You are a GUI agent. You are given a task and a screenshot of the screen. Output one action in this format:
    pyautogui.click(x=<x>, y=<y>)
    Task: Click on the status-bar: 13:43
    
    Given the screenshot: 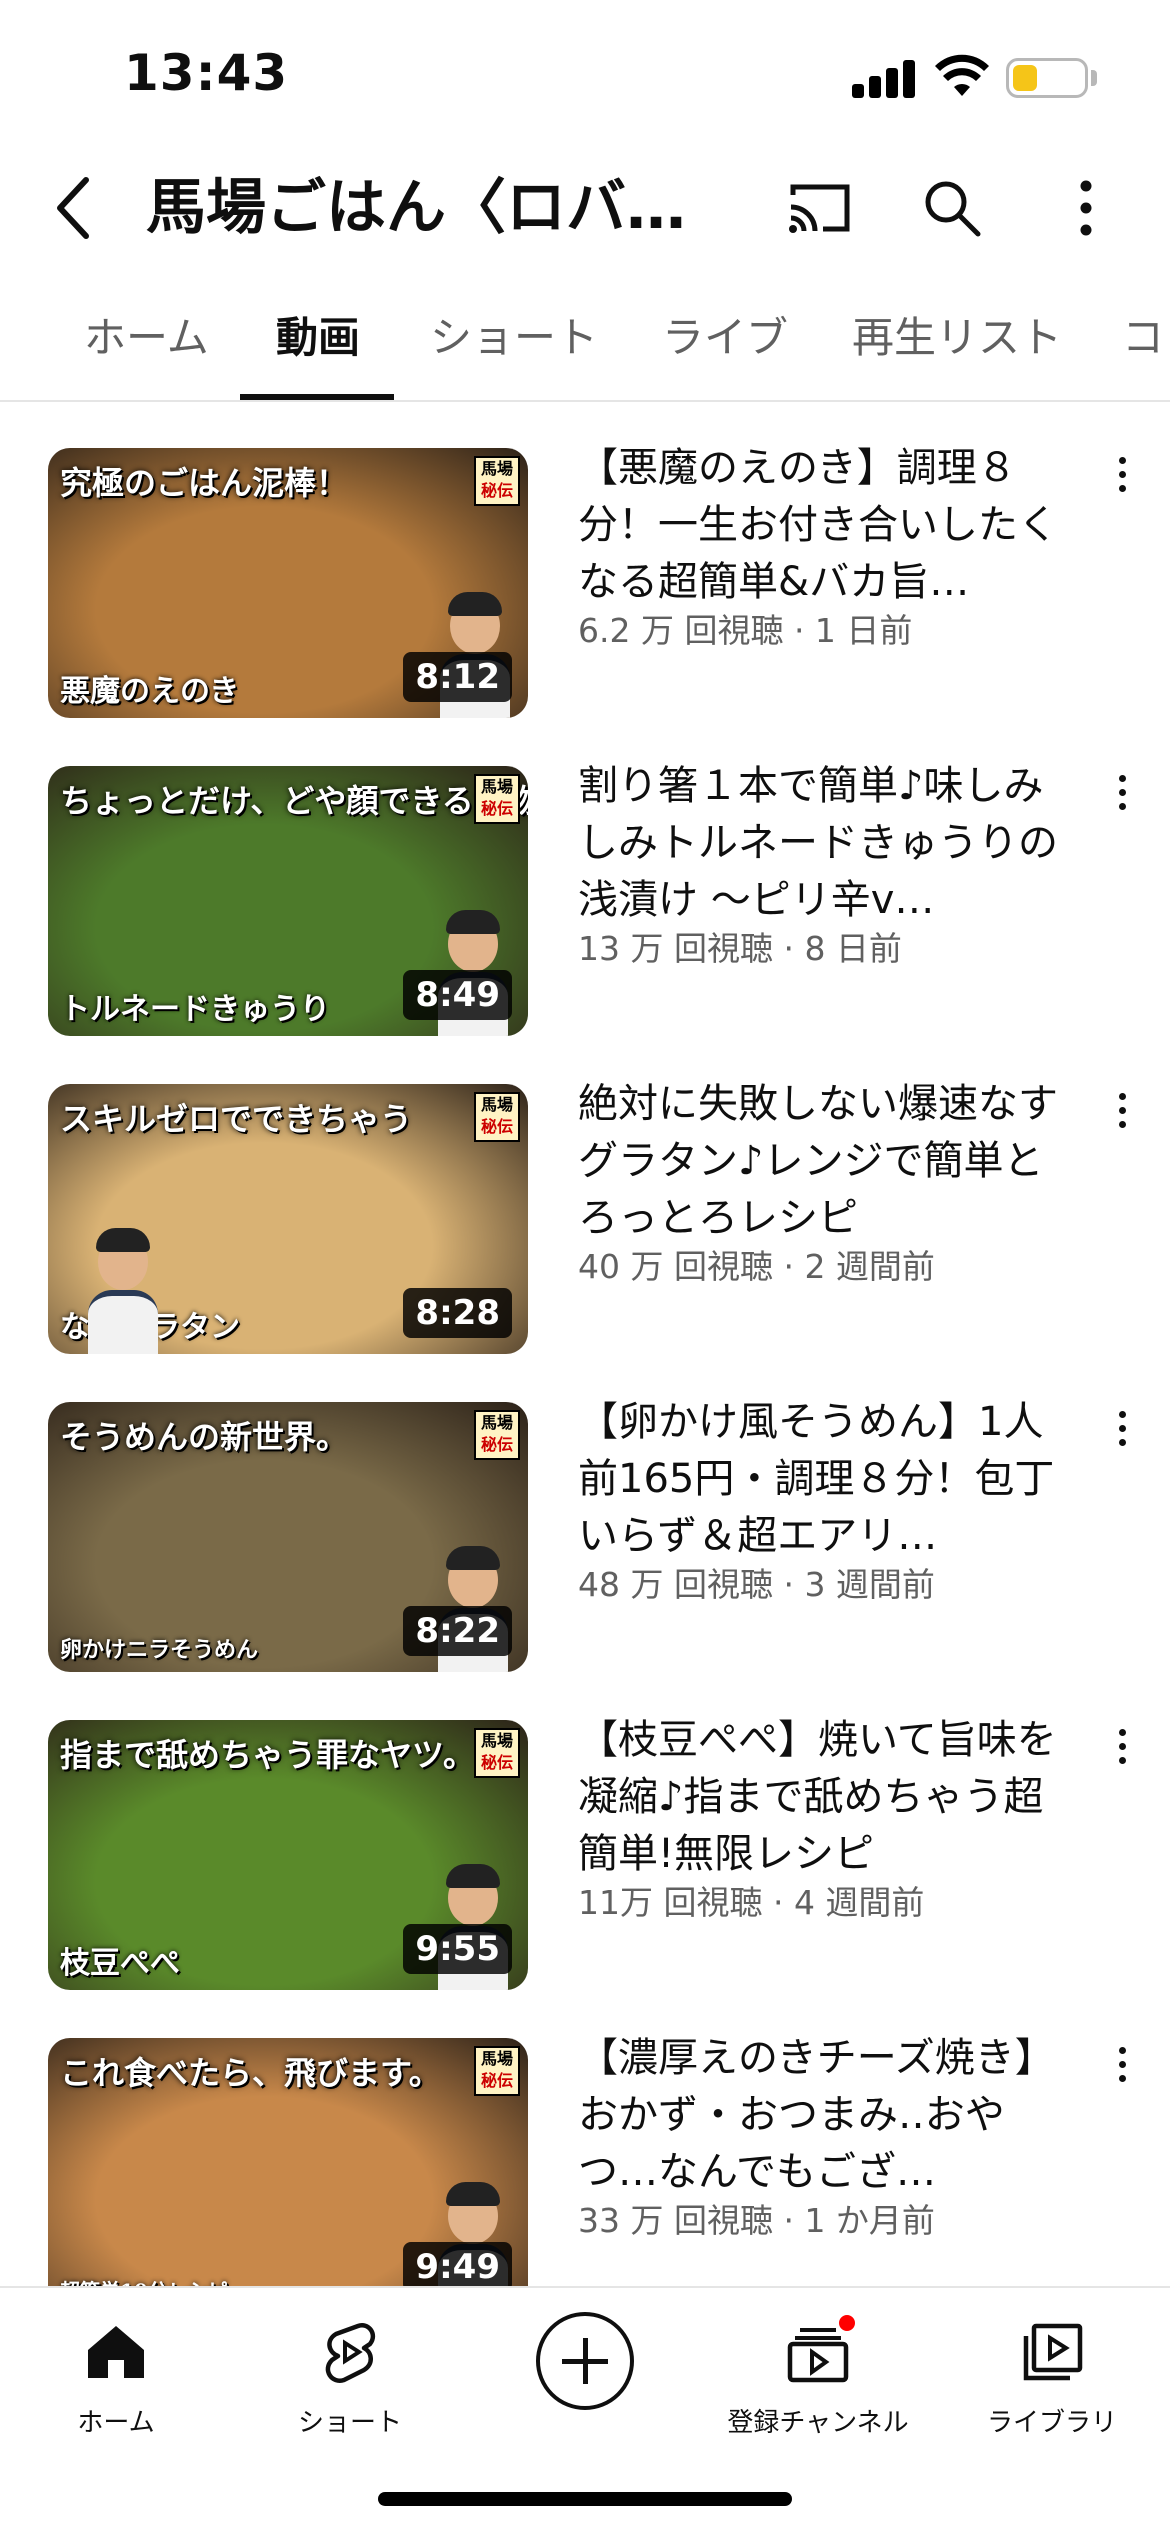 What is the action you would take?
    pyautogui.click(x=585, y=75)
    